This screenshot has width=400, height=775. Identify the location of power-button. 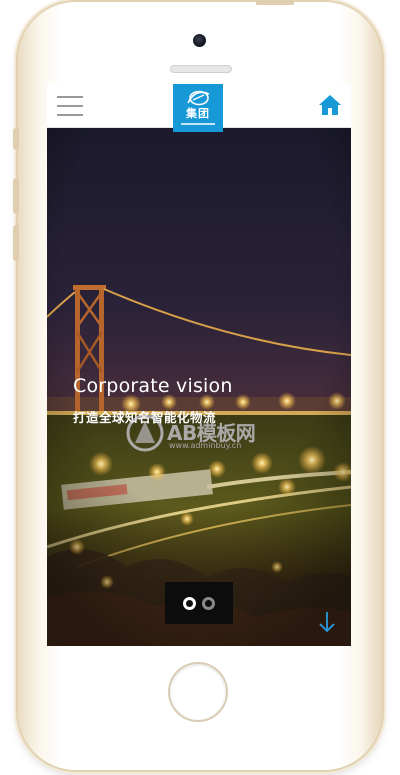
(275, 2).